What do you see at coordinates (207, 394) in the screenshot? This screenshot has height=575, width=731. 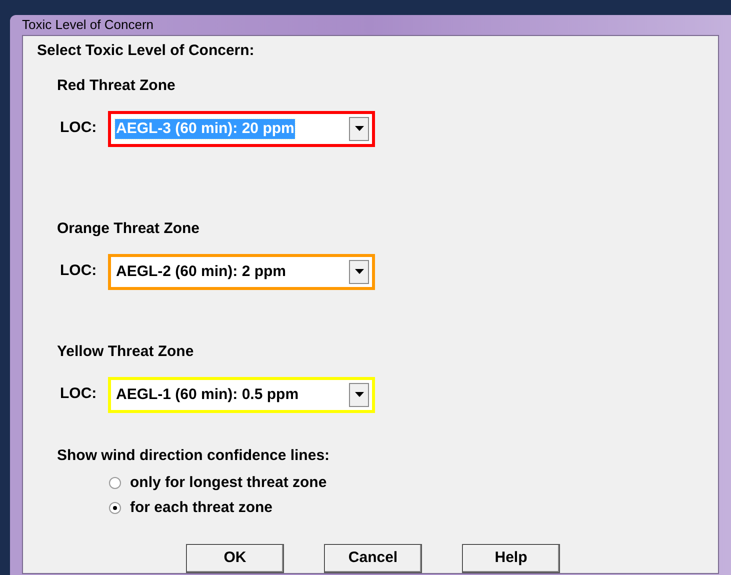 I see `dropdown-value: AEGL-1 (60 min): 0.5 ppm` at bounding box center [207, 394].